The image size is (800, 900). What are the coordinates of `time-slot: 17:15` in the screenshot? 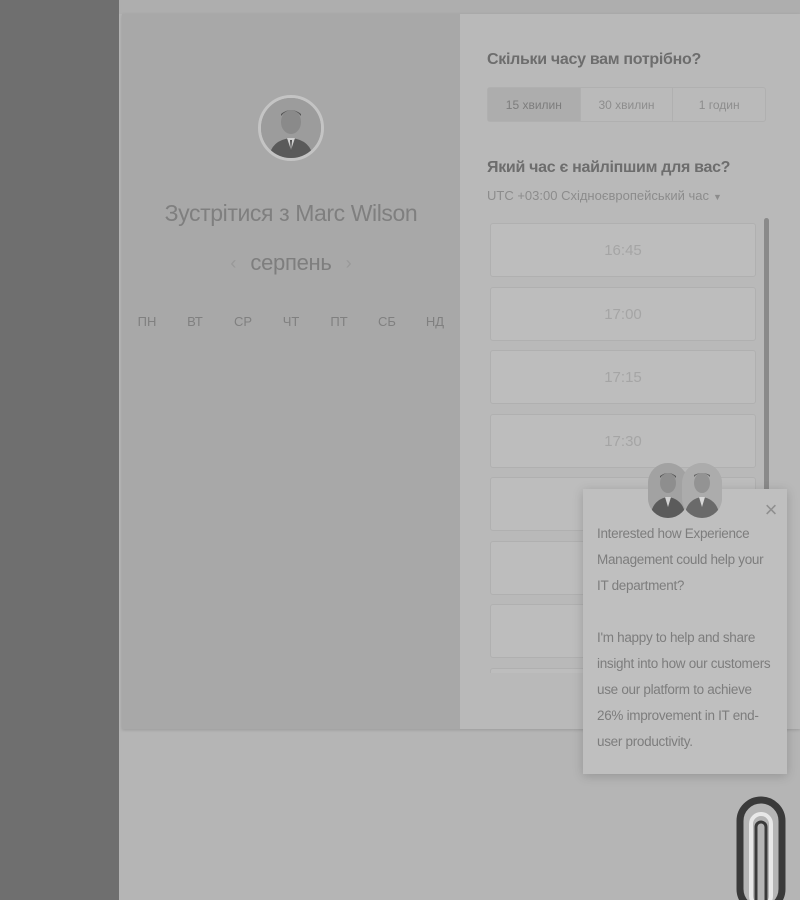 It's located at (623, 377).